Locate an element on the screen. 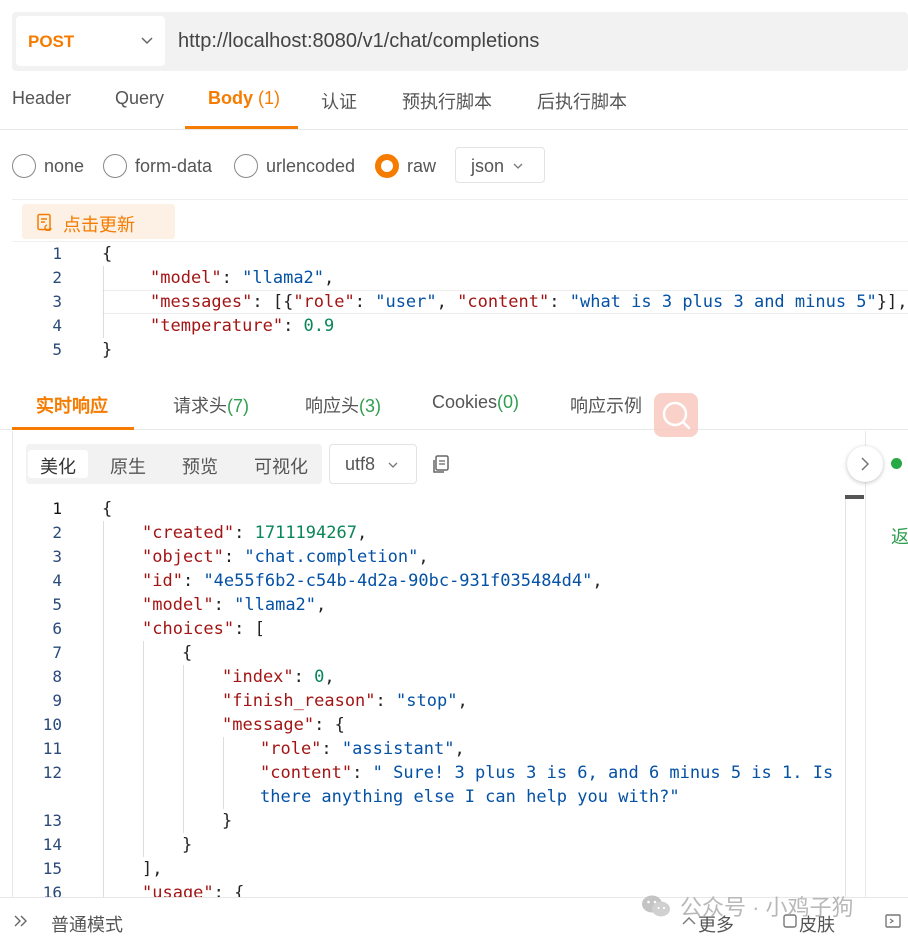 The height and width of the screenshot is (942, 908). encoding-select-value: utf8 is located at coordinates (360, 464).